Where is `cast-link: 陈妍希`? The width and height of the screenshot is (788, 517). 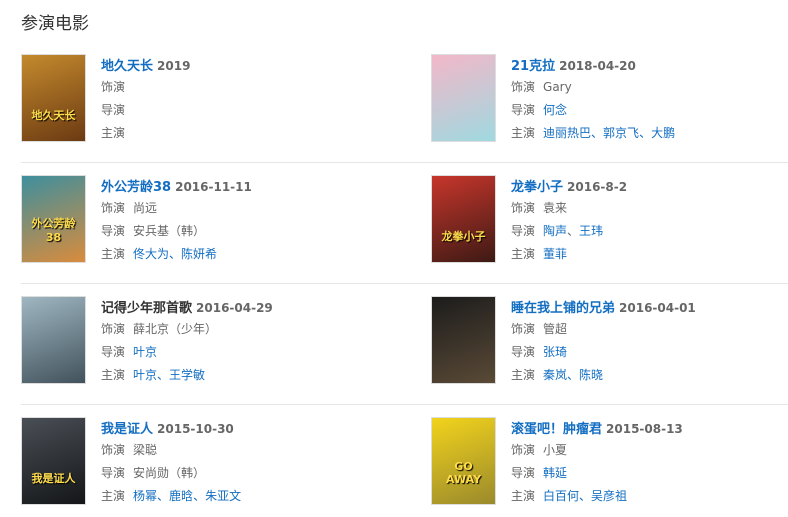
cast-link: 陈妍希 is located at coordinates (199, 254).